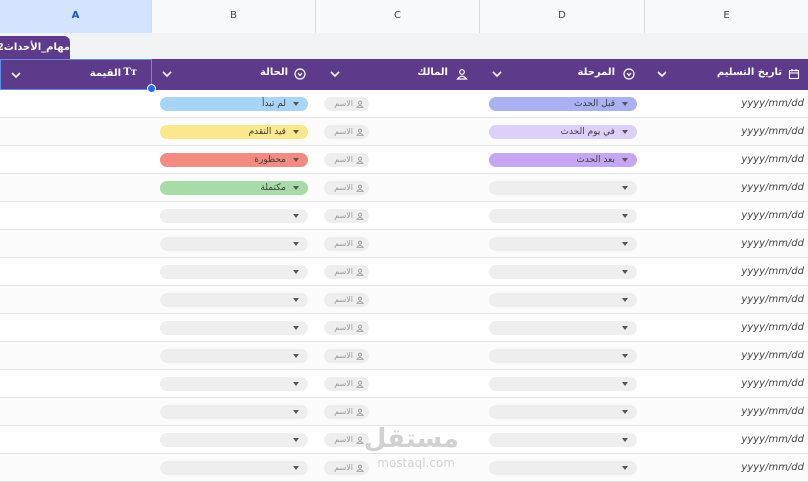 The width and height of the screenshot is (808, 482). What do you see at coordinates (595, 160) in the screenshot?
I see `stage-chip-label: بعد الحدث` at bounding box center [595, 160].